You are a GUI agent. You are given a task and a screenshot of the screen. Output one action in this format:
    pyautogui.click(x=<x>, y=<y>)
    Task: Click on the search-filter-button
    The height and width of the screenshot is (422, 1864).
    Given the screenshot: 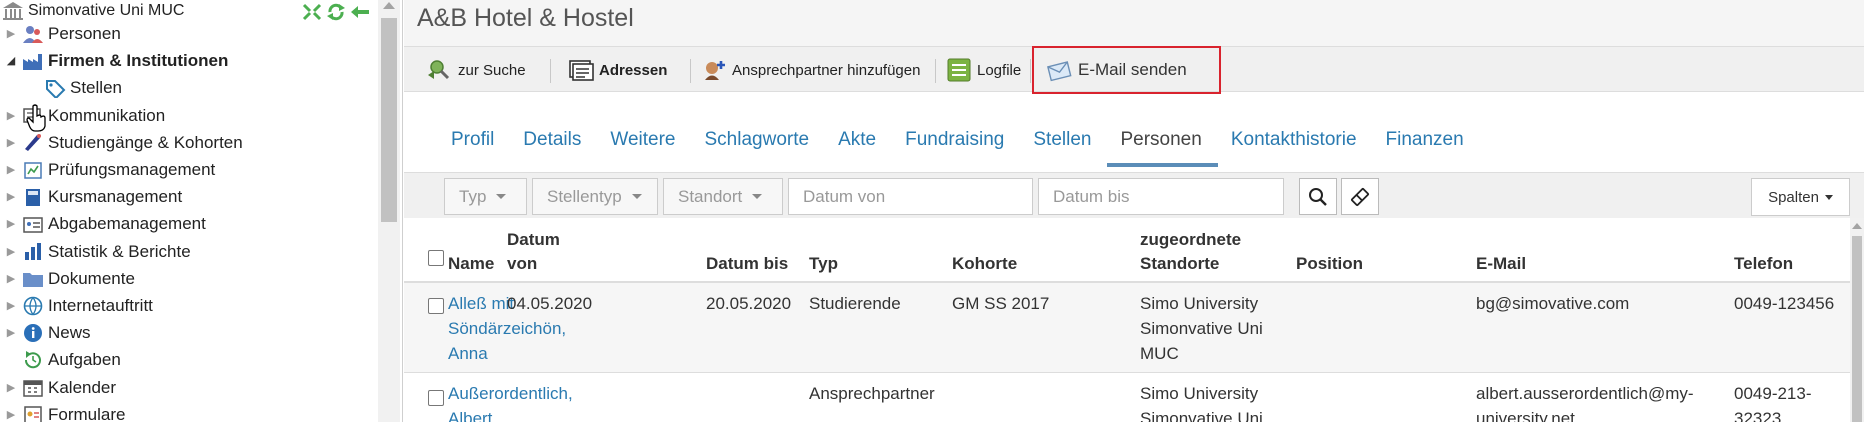 What is the action you would take?
    pyautogui.click(x=1318, y=196)
    